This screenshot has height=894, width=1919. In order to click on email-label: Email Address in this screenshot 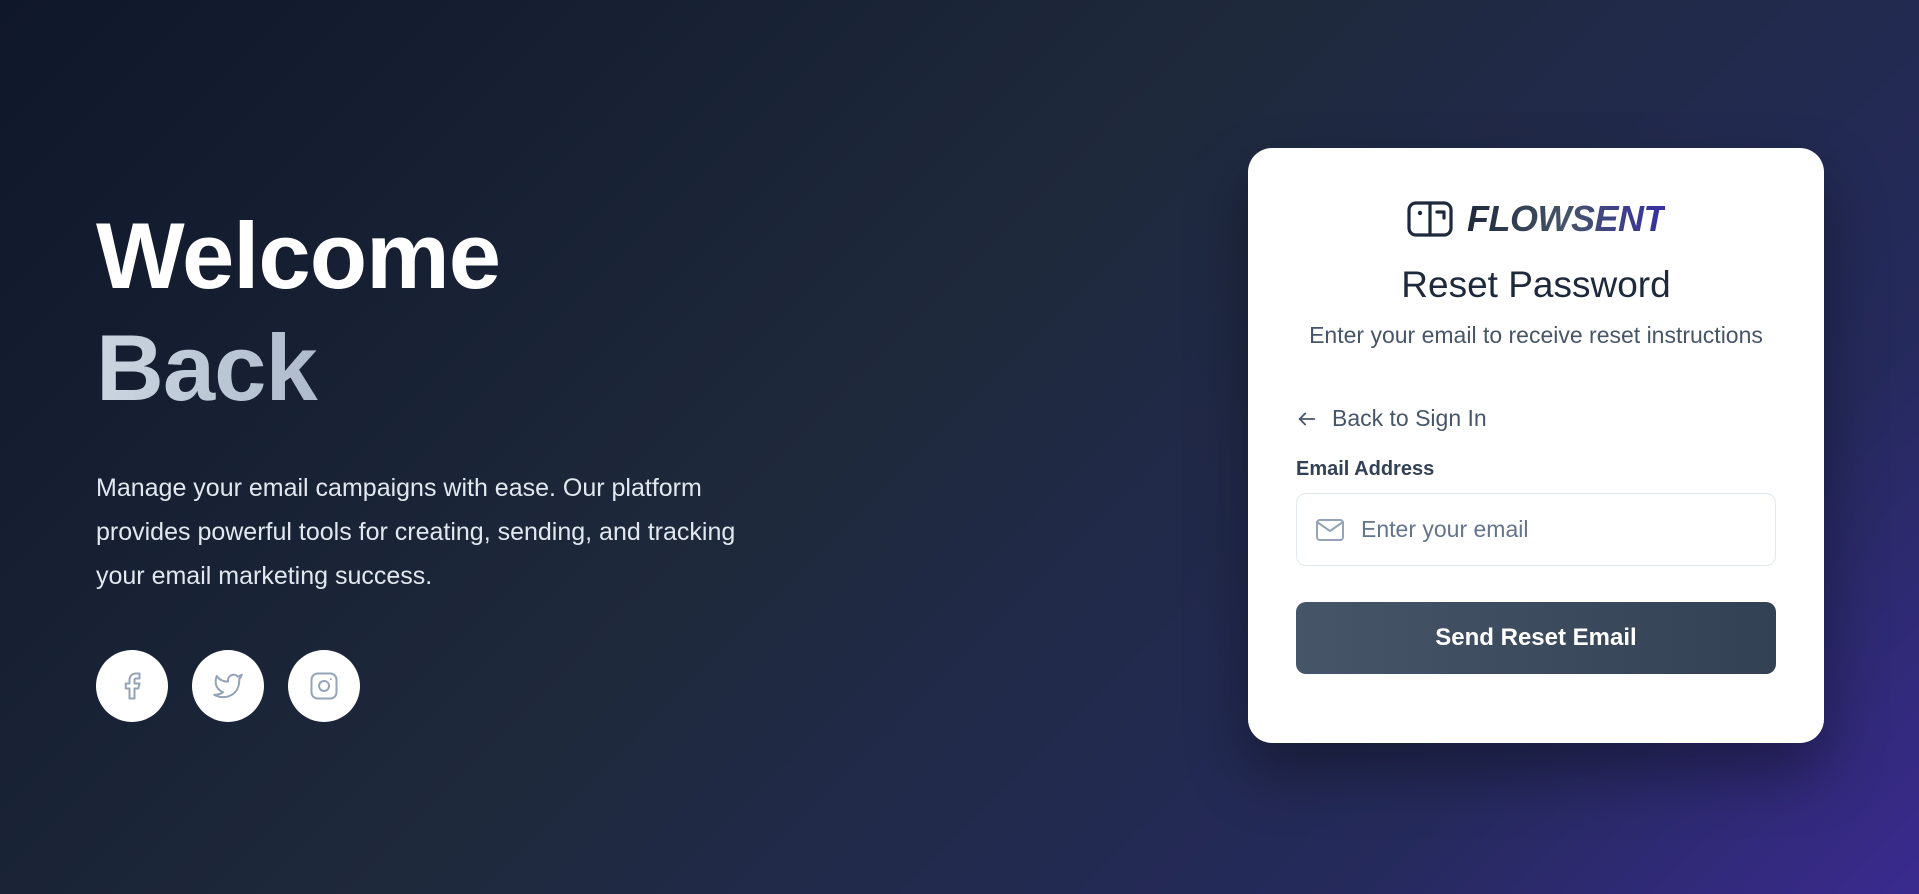, I will do `click(1365, 469)`.